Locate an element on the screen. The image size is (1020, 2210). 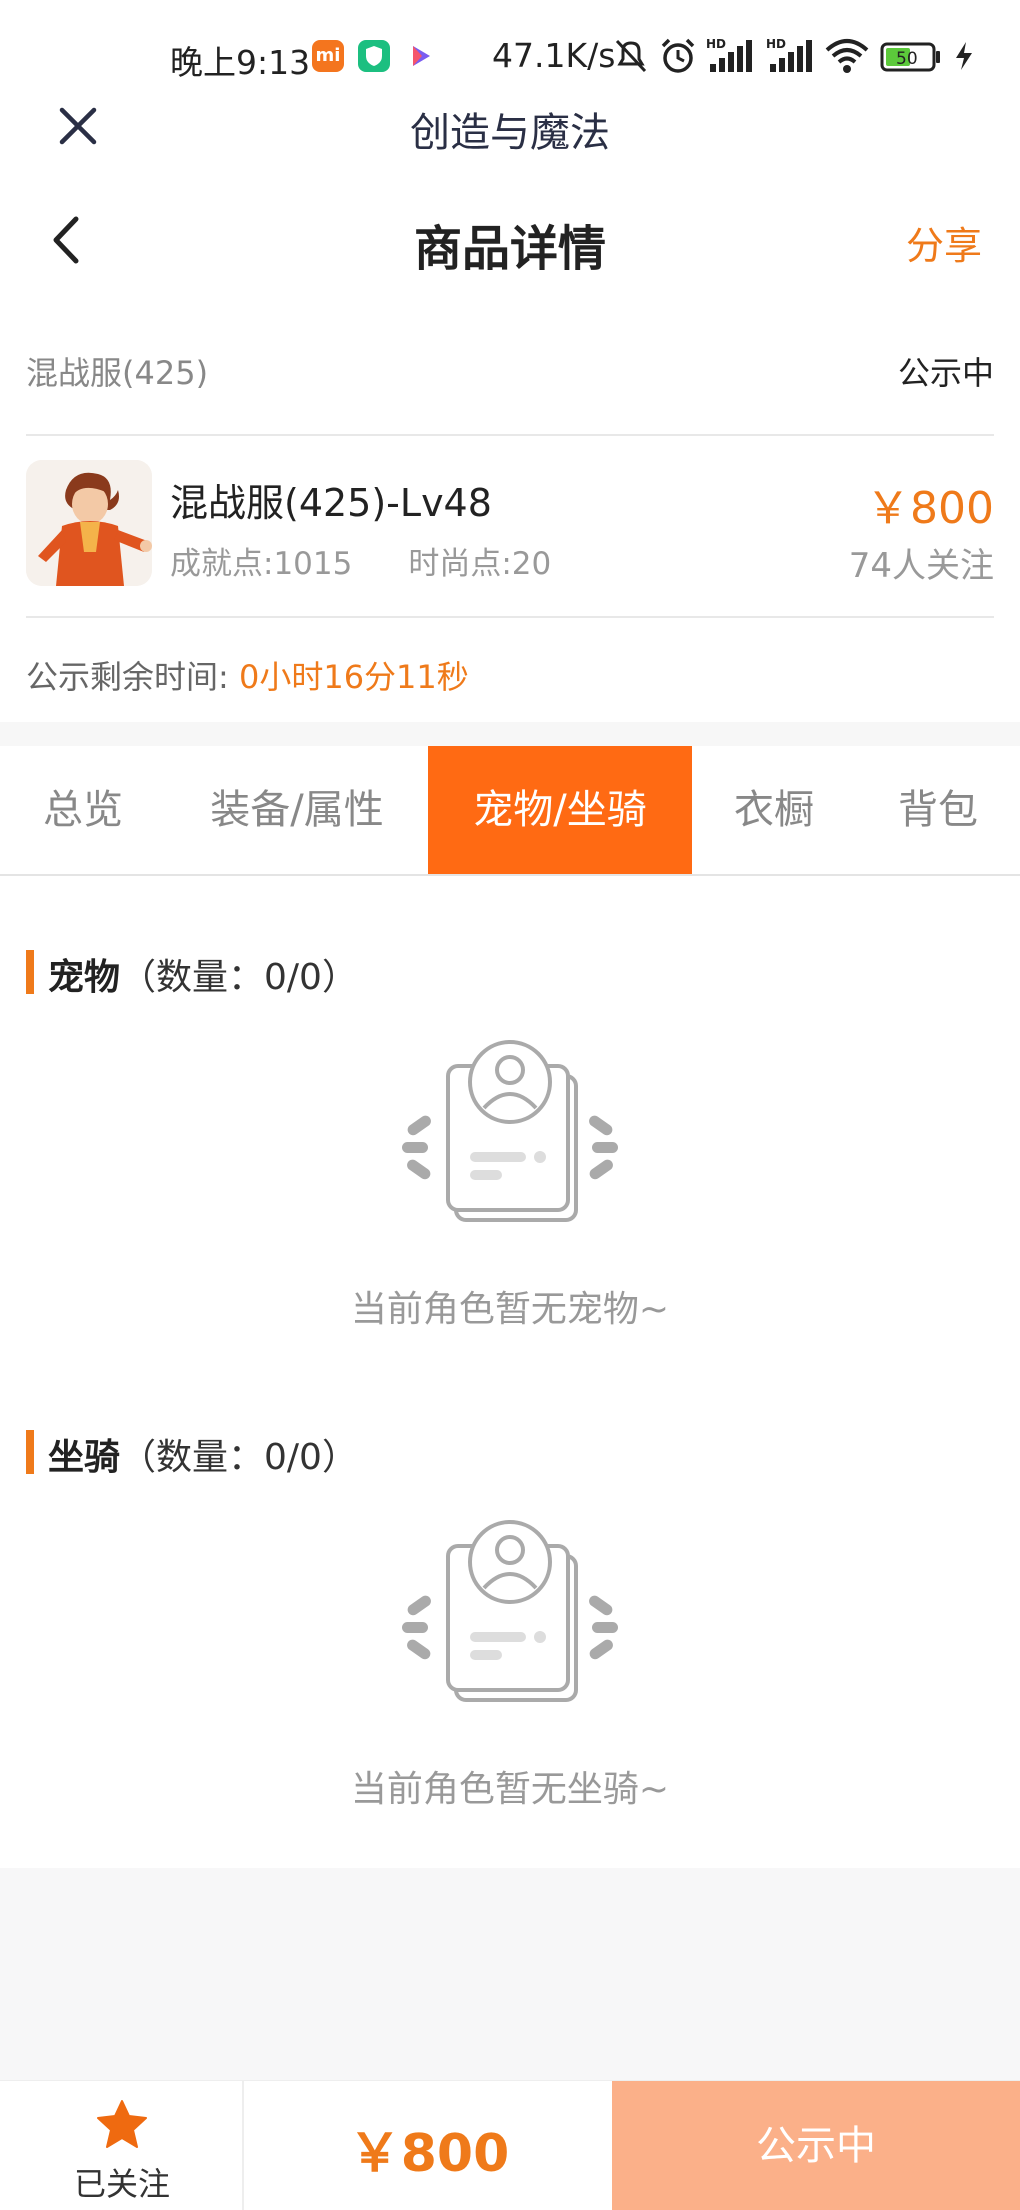
server-name: 混战服(425) is located at coordinates (117, 373).